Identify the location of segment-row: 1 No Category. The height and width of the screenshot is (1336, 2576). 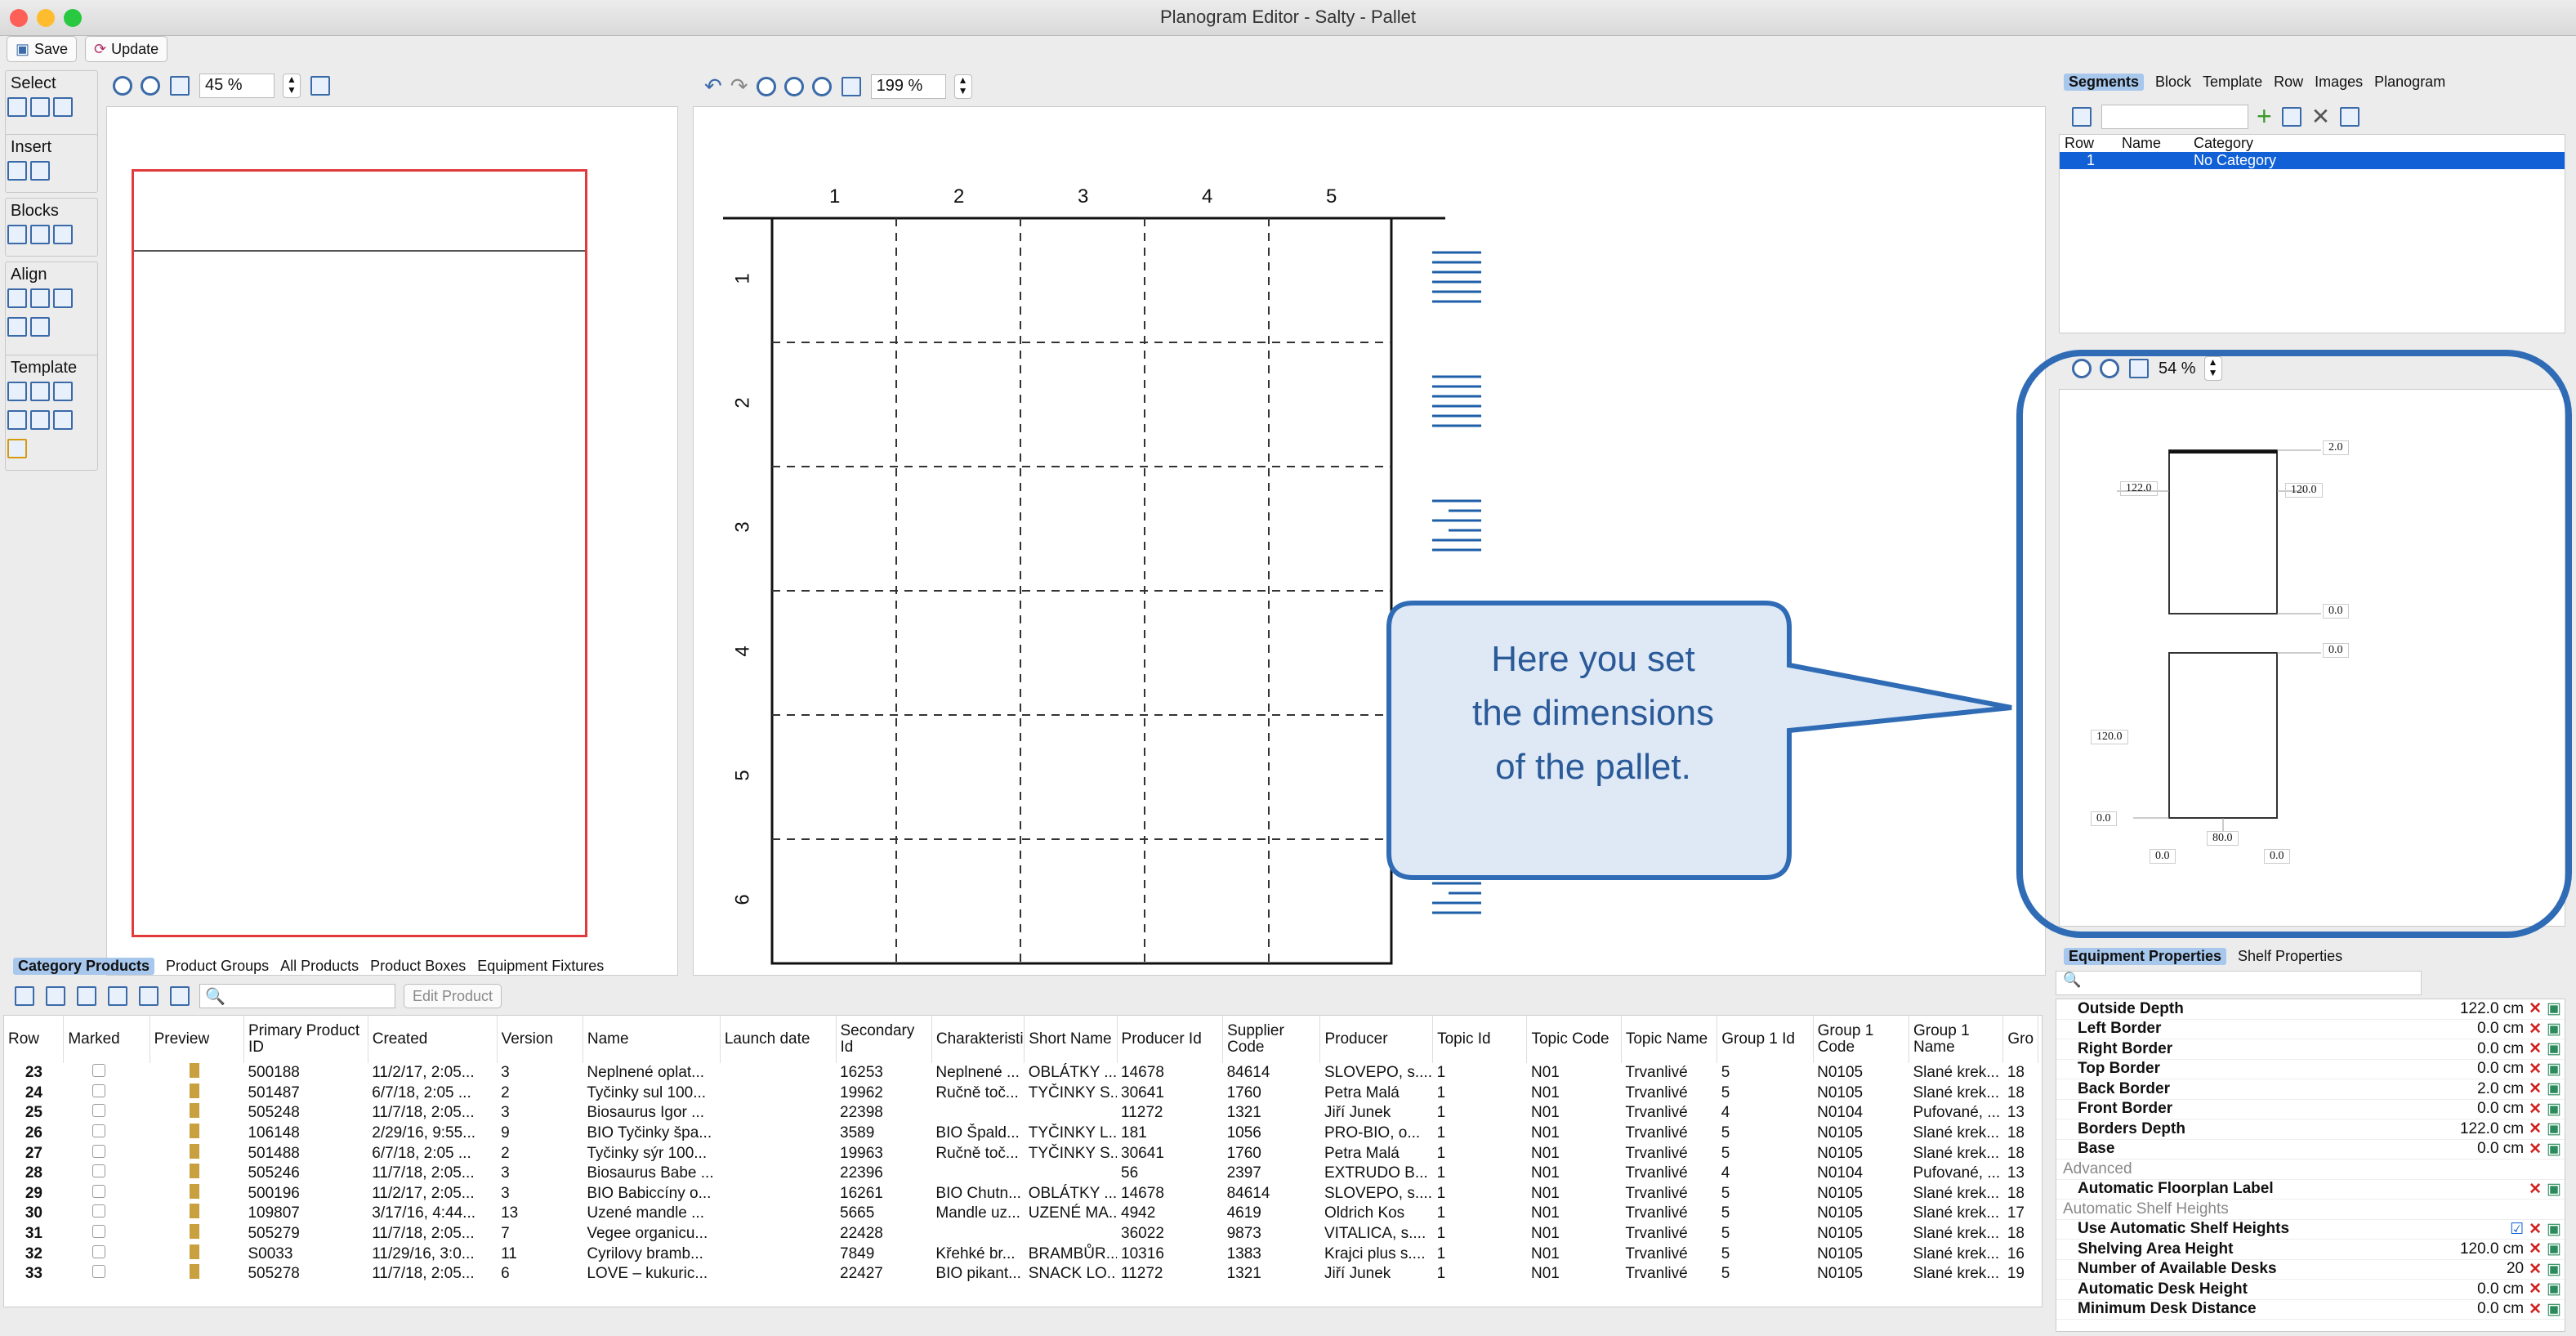
(2313, 160).